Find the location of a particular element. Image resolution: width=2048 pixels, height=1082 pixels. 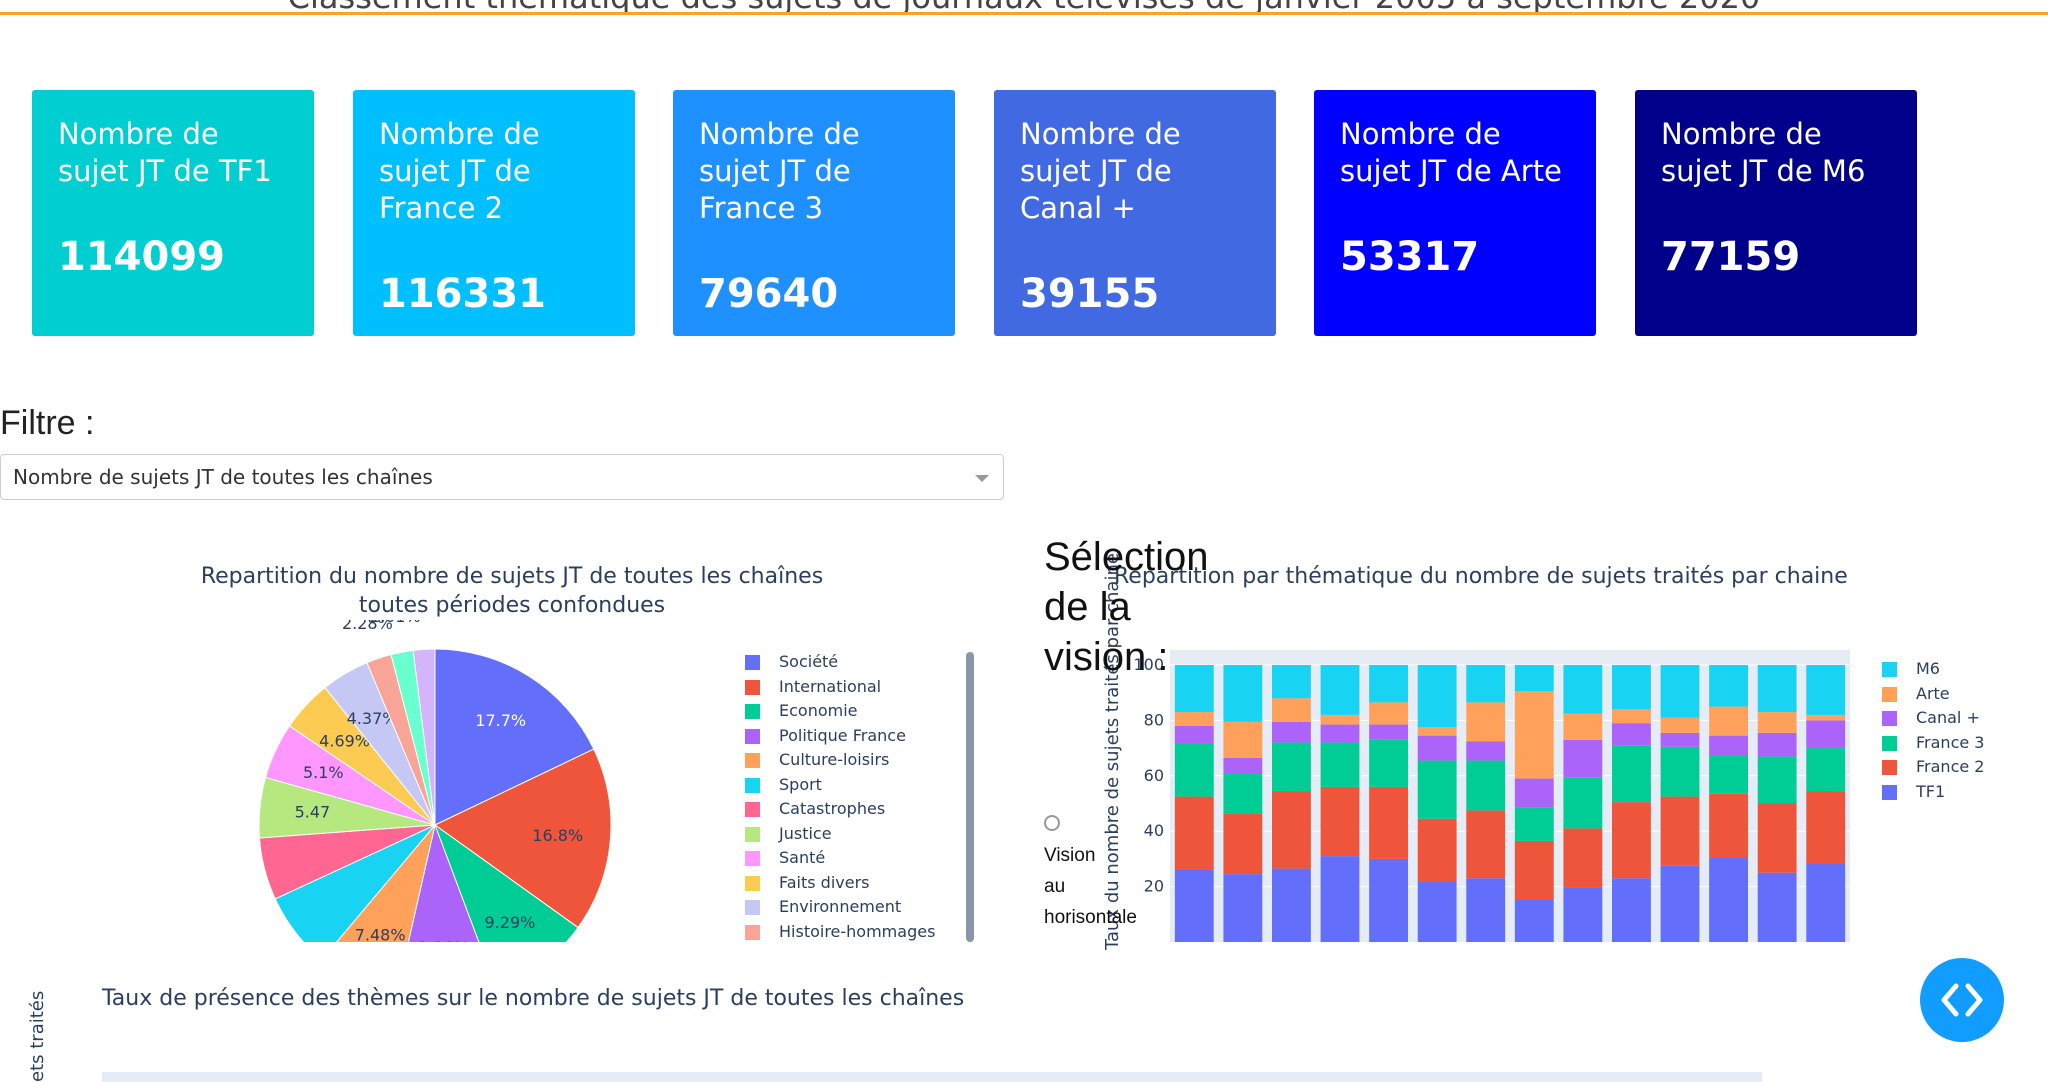

bottom-chart-plot-area is located at coordinates (932, 1077).